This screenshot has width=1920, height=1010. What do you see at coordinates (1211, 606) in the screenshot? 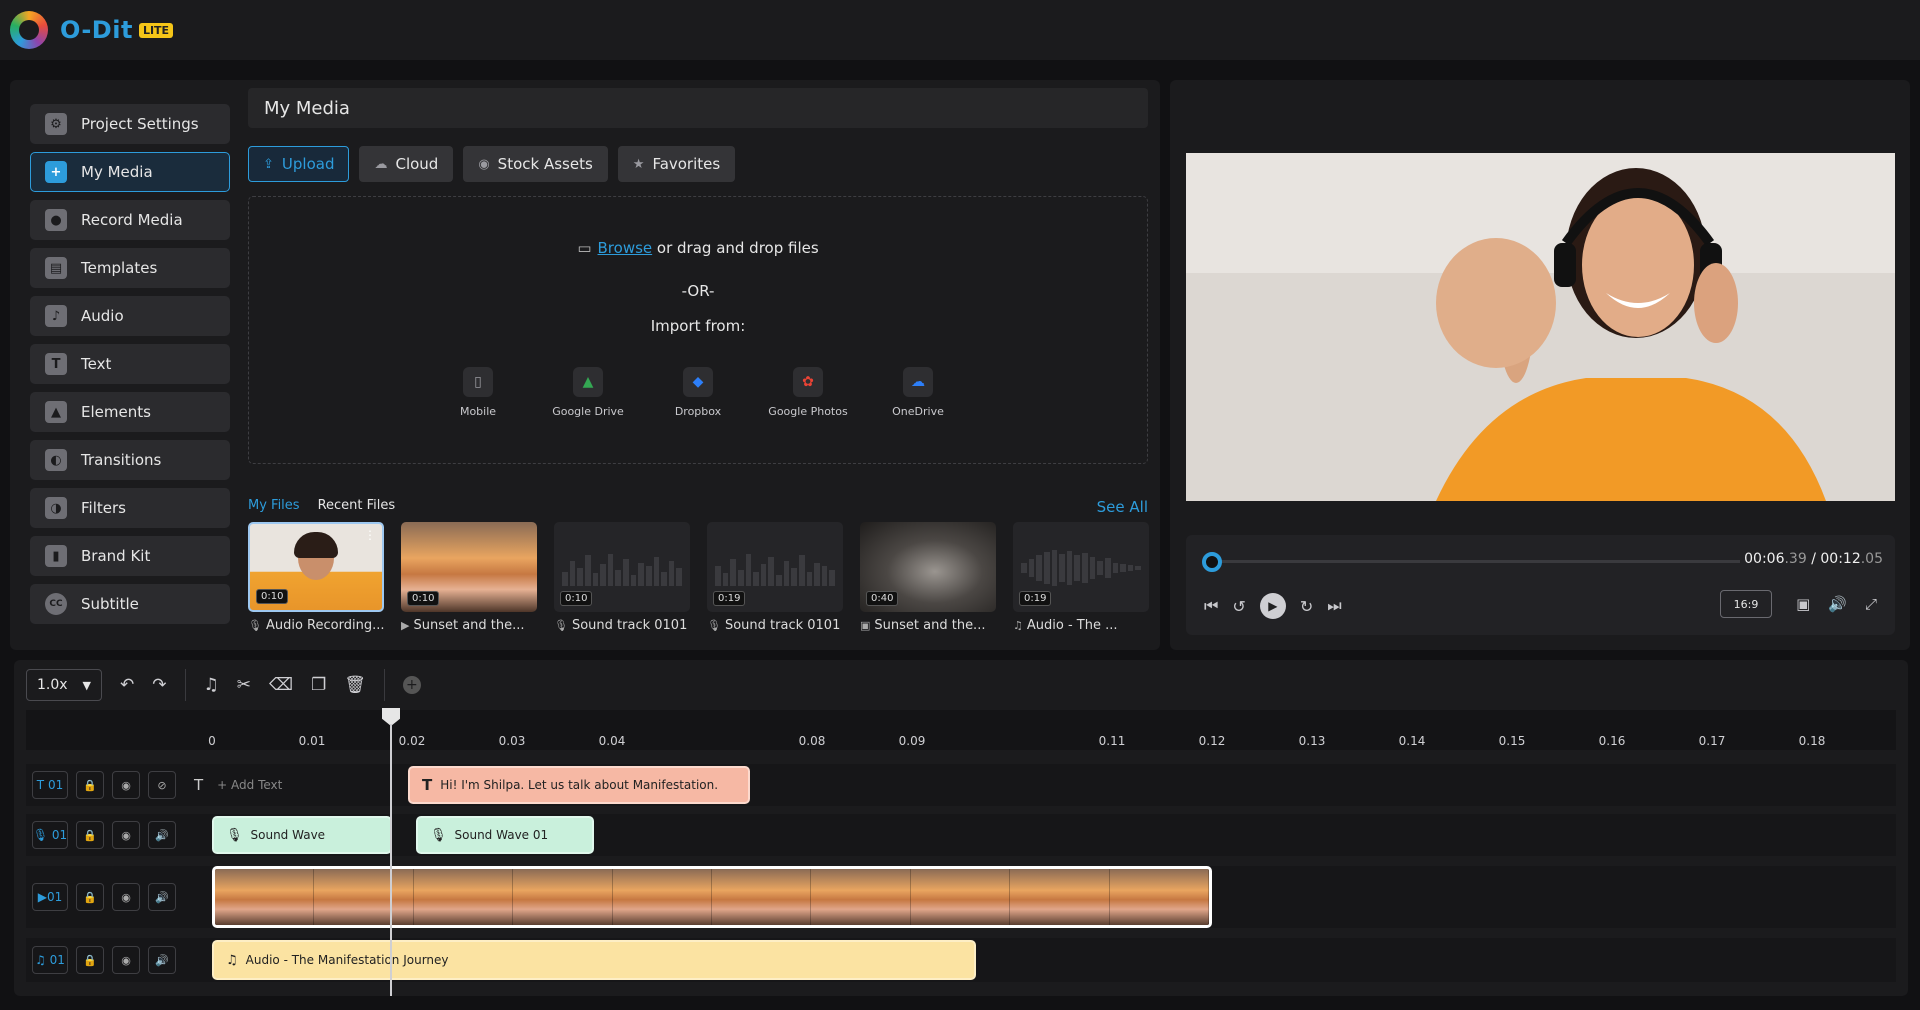
I see `skip-start-icon: ⏮` at bounding box center [1211, 606].